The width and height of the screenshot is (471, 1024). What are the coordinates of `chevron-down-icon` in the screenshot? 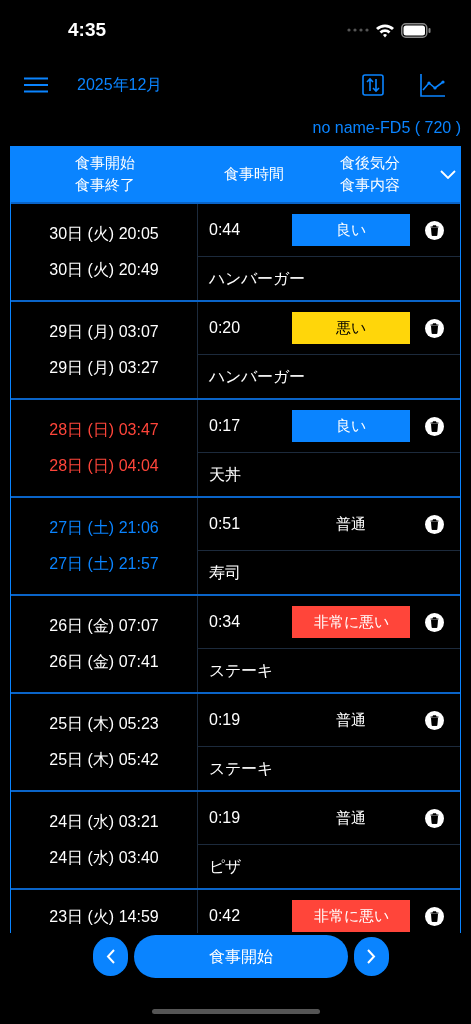 It's located at (448, 174).